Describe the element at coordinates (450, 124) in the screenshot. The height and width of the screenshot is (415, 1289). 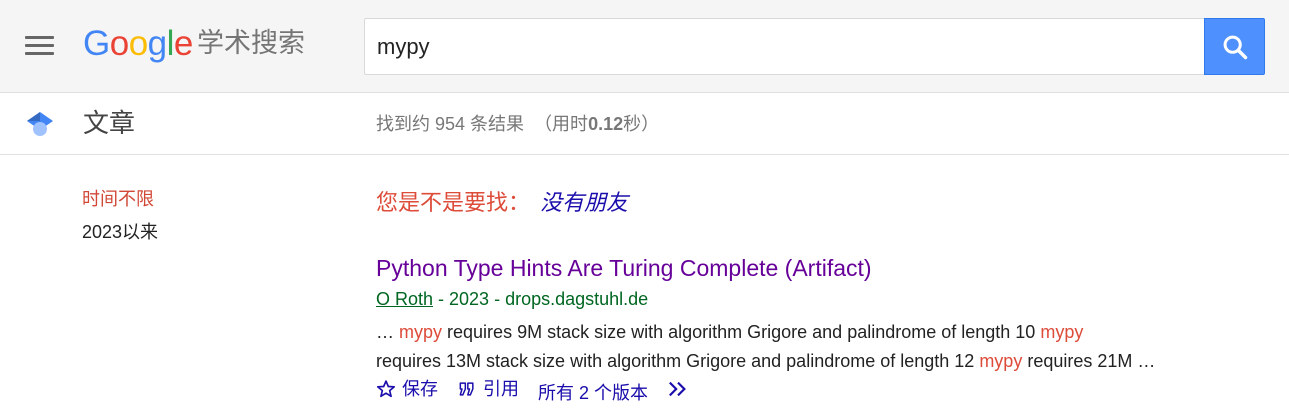
I see `stats-count: 找到约 954 条结果` at that location.